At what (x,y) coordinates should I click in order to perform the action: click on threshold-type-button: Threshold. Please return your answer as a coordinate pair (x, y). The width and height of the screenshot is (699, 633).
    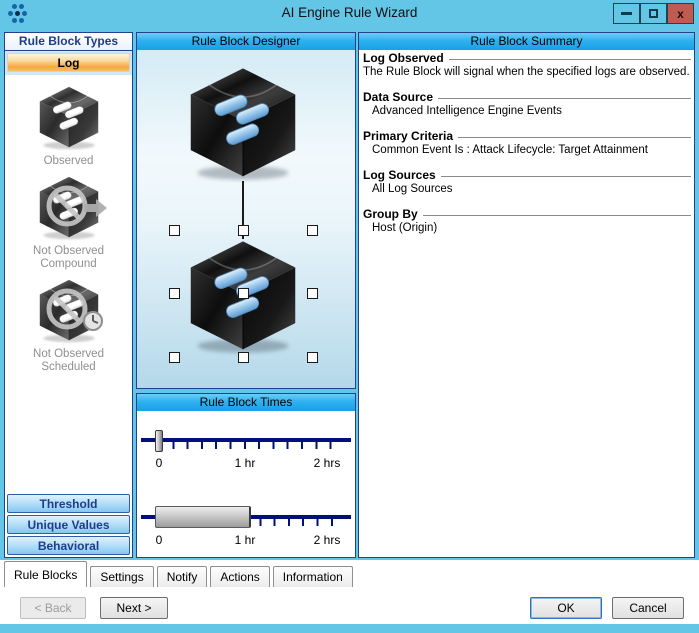
    Looking at the image, I should click on (68, 503).